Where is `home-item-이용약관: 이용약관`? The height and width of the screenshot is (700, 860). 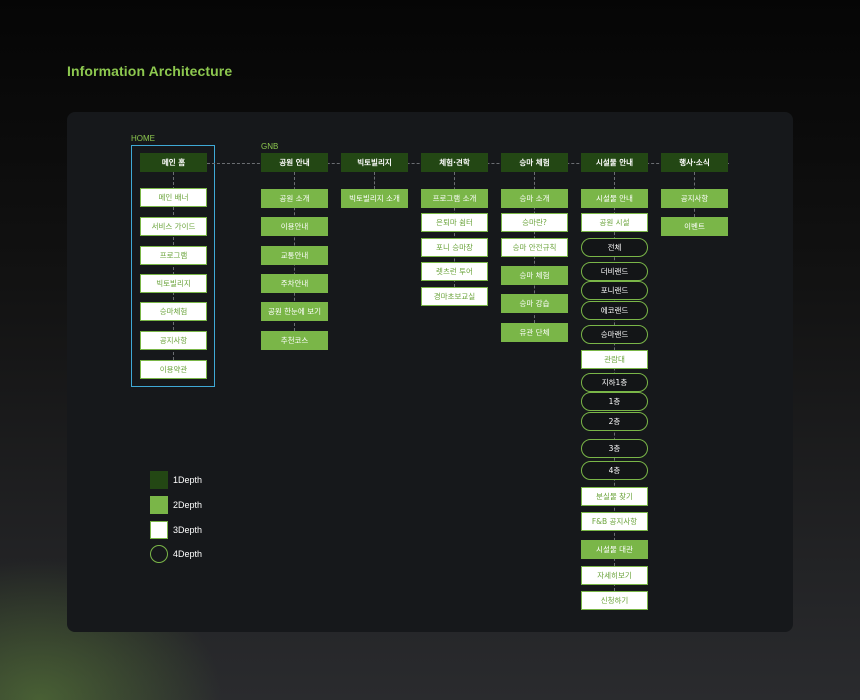
home-item-이용약관: 이용약관 is located at coordinates (173, 369).